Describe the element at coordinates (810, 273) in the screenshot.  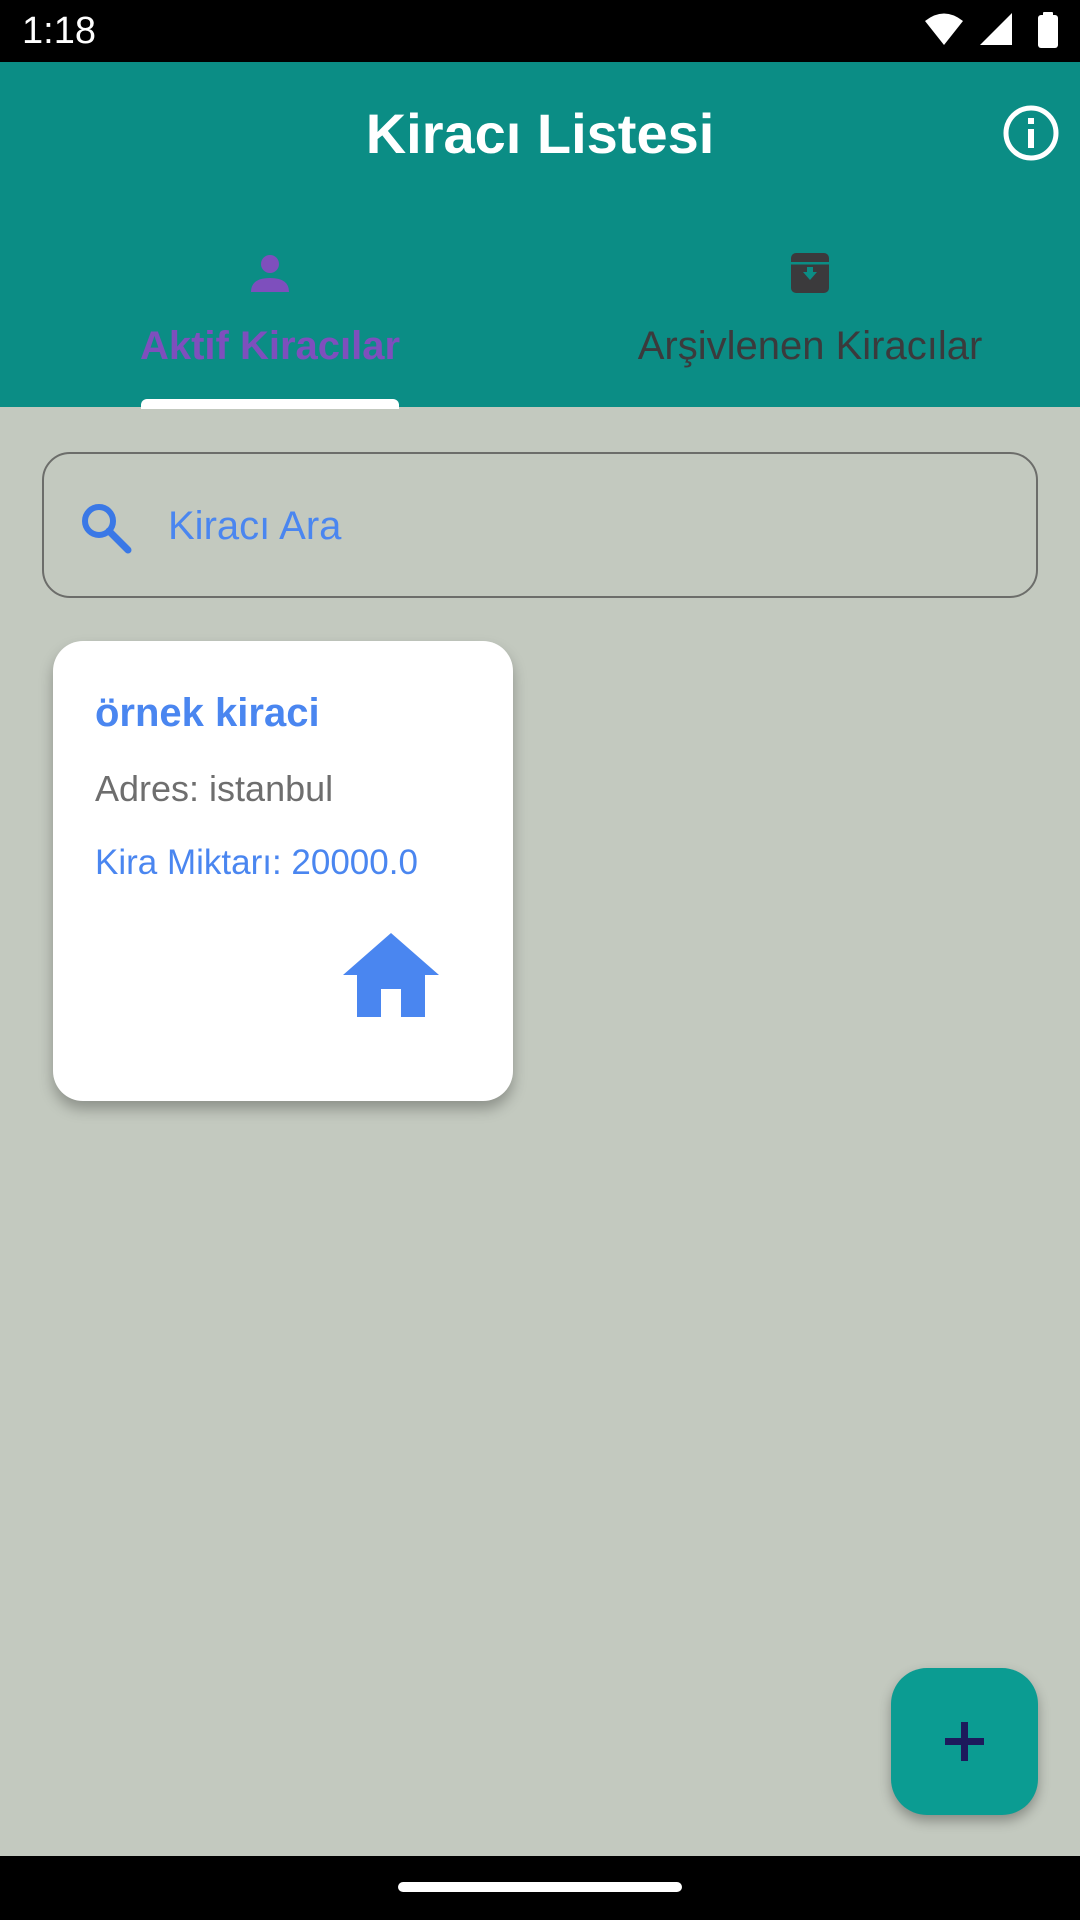
I see `archive-icon` at that location.